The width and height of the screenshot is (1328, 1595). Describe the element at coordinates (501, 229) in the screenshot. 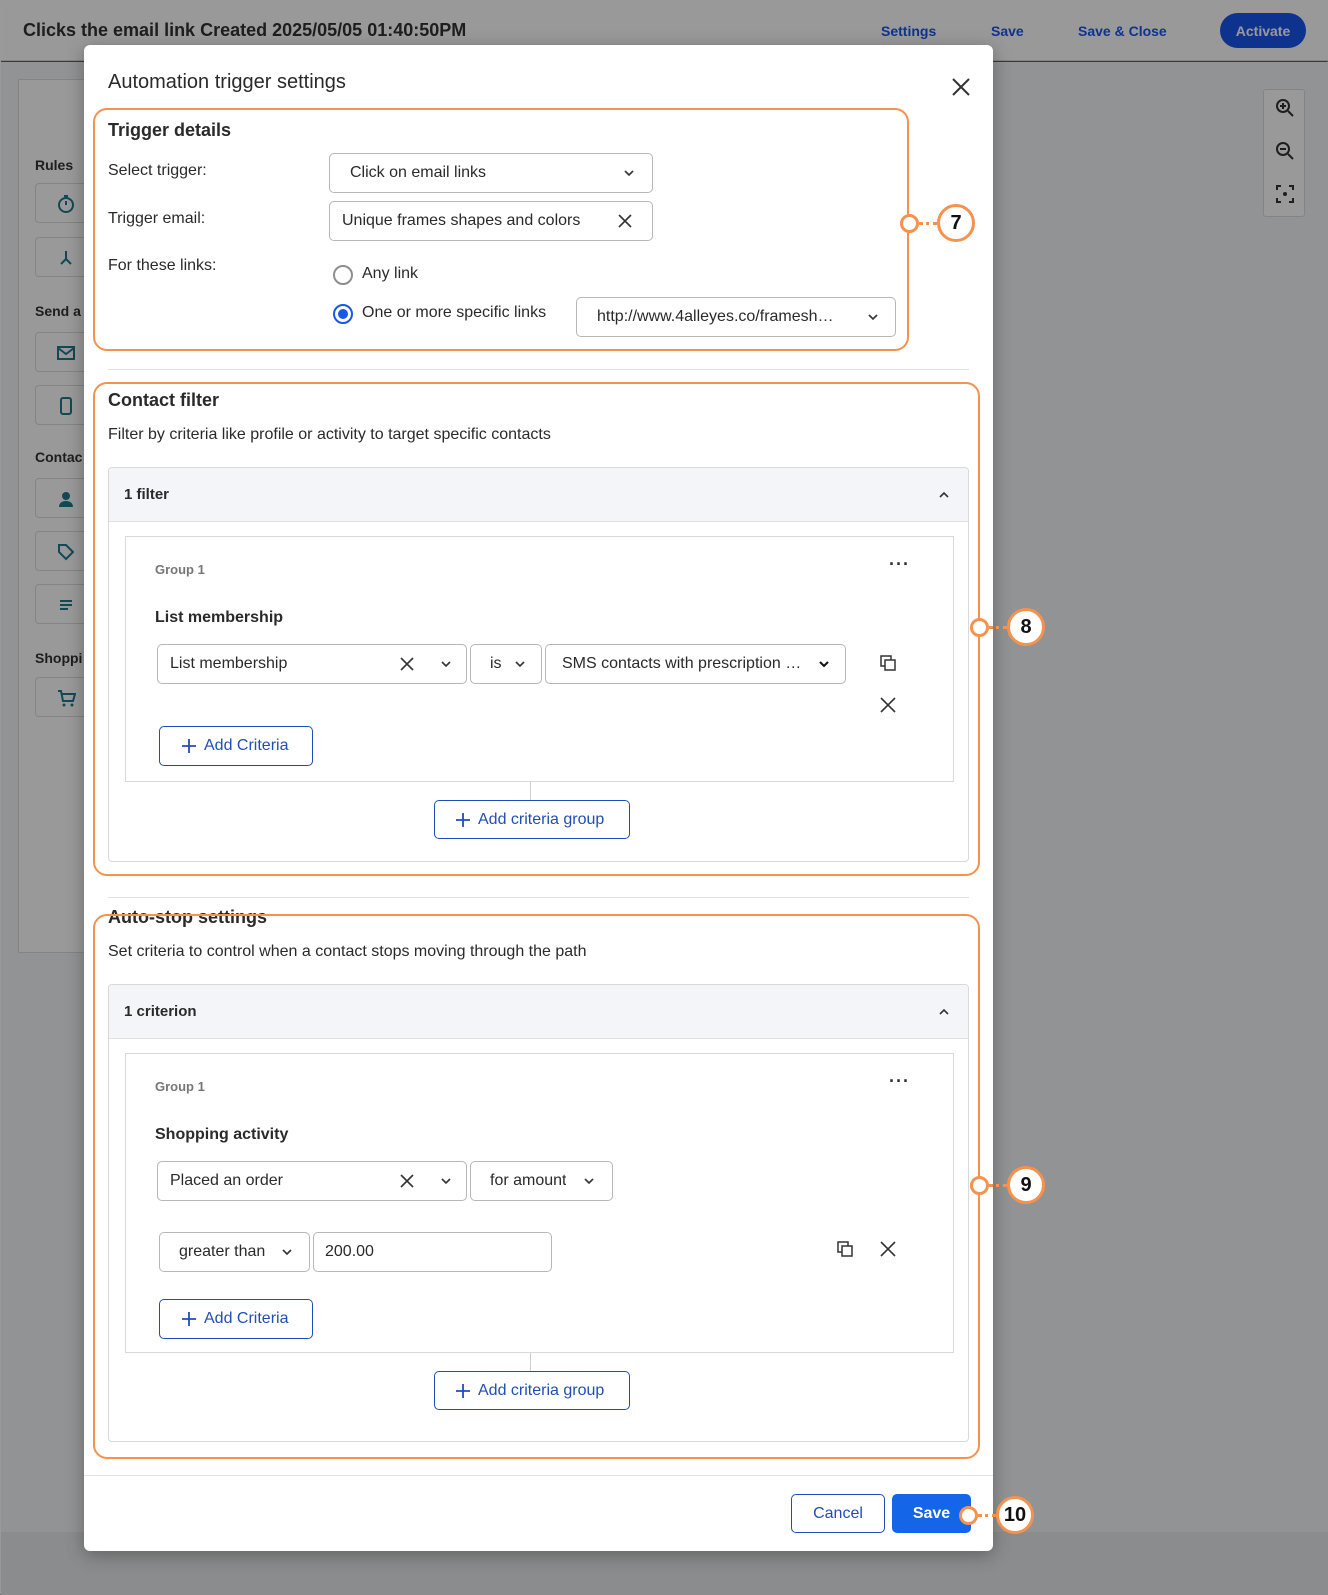

I see `trigger-highlight` at that location.